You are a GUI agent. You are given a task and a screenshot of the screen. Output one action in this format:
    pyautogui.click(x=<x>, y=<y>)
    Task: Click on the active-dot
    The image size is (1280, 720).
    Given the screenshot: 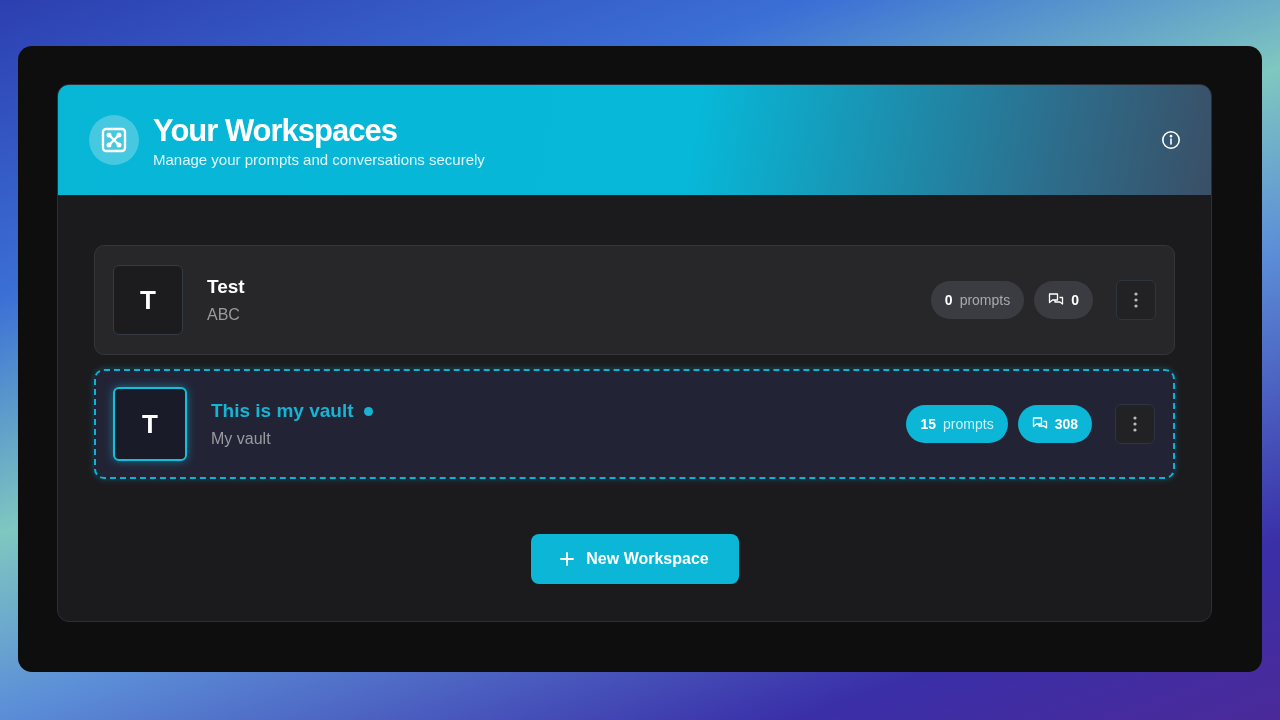 What is the action you would take?
    pyautogui.click(x=368, y=411)
    